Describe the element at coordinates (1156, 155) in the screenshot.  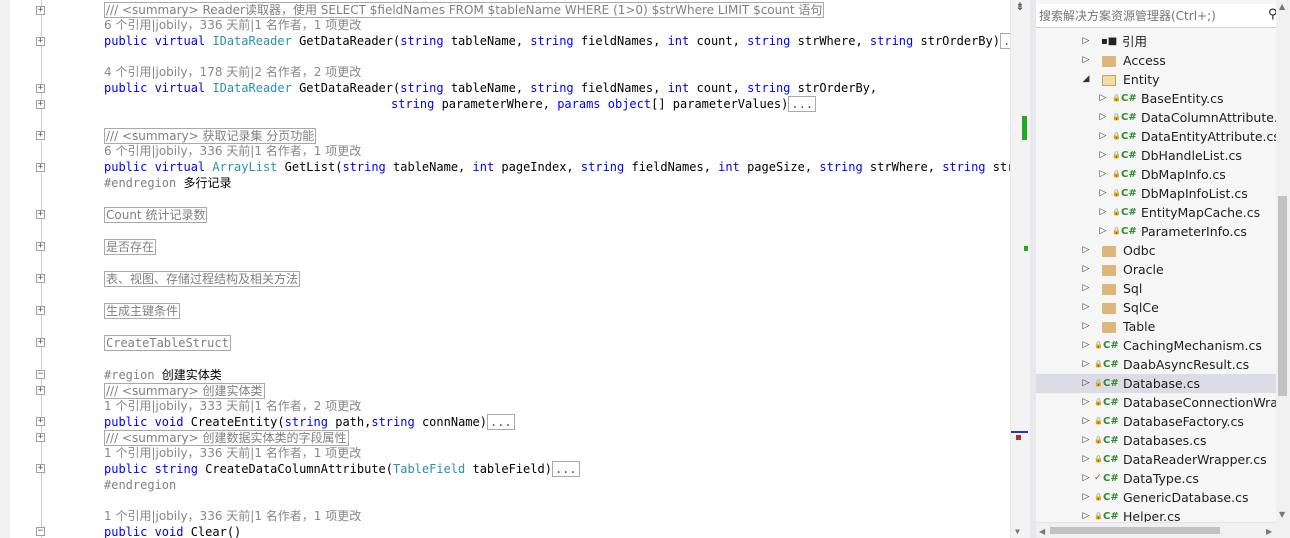
I see `tree-file-item: ▷ 🔒 C# DbHandleList.cs` at that location.